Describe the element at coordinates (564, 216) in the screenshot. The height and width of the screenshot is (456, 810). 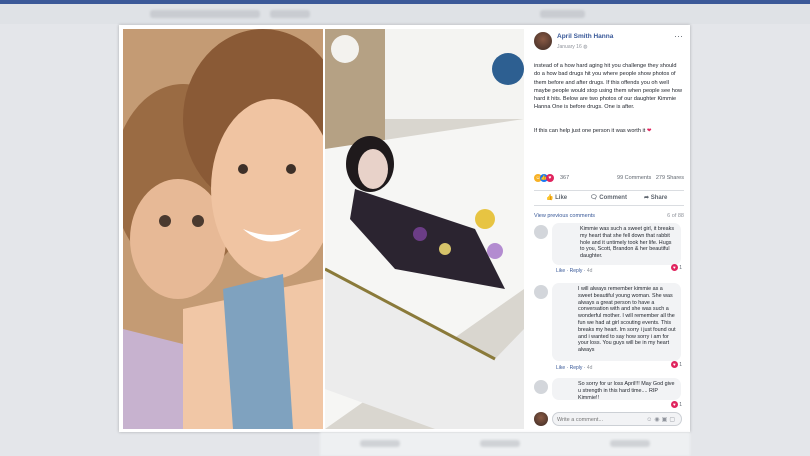
I see `view-previous-comments-link: View previous comments` at that location.